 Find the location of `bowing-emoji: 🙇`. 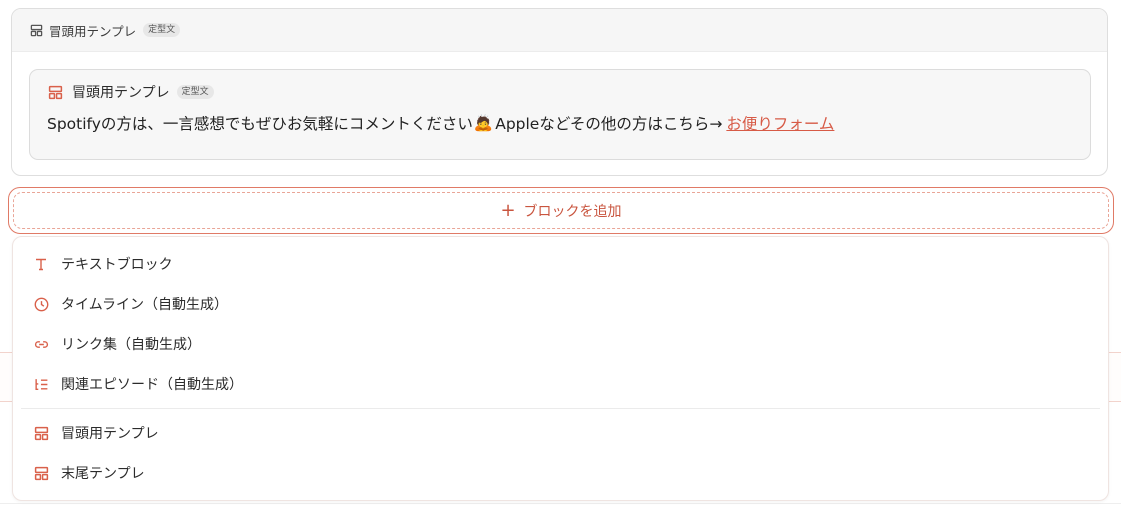

bowing-emoji: 🙇 is located at coordinates (483, 123).